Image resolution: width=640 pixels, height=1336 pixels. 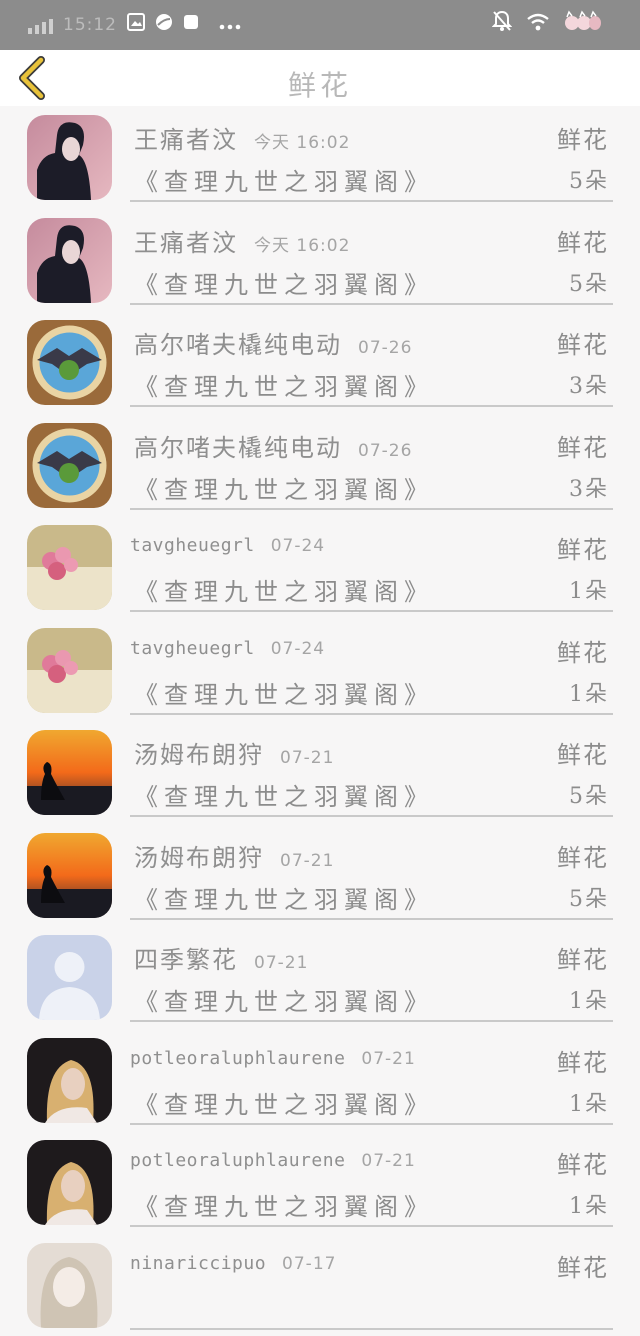 What do you see at coordinates (583, 23) in the screenshot?
I see `battery-cats-icon` at bounding box center [583, 23].